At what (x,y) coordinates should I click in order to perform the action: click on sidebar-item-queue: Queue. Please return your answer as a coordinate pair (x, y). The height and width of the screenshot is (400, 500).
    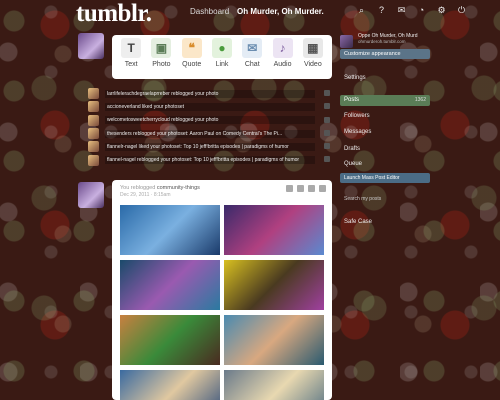
    Looking at the image, I should click on (353, 164).